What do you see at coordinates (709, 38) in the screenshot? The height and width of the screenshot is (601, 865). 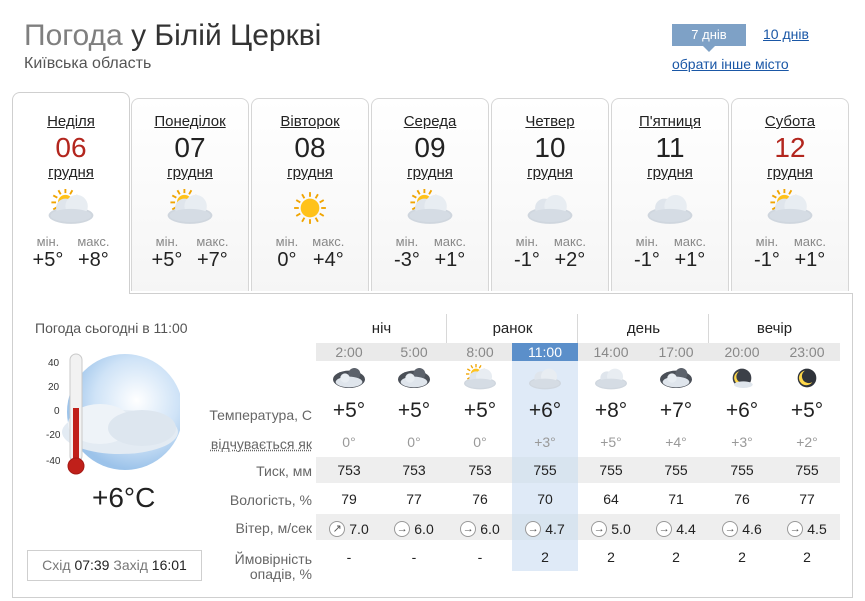 I see `tab-7-days: 7 днів` at bounding box center [709, 38].